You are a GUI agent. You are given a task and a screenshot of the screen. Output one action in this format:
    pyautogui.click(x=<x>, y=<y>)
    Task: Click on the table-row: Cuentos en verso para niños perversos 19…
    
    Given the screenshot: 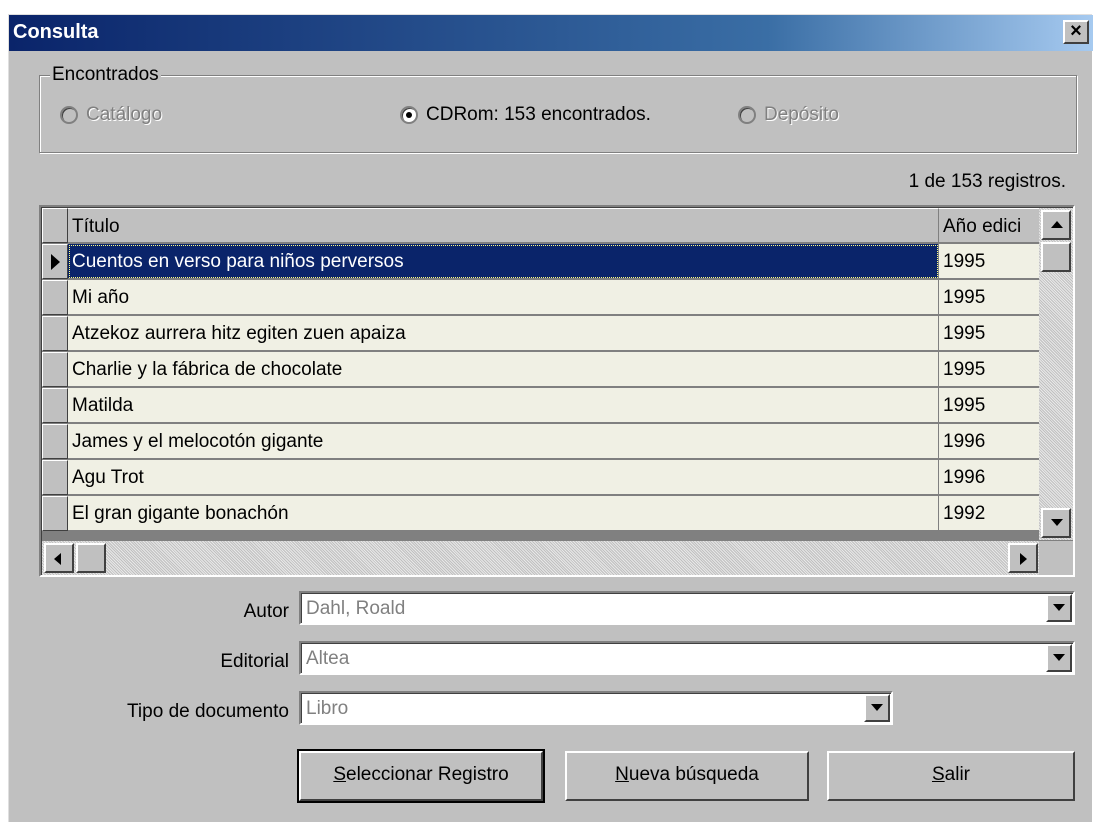 What is the action you would take?
    pyautogui.click(x=542, y=262)
    